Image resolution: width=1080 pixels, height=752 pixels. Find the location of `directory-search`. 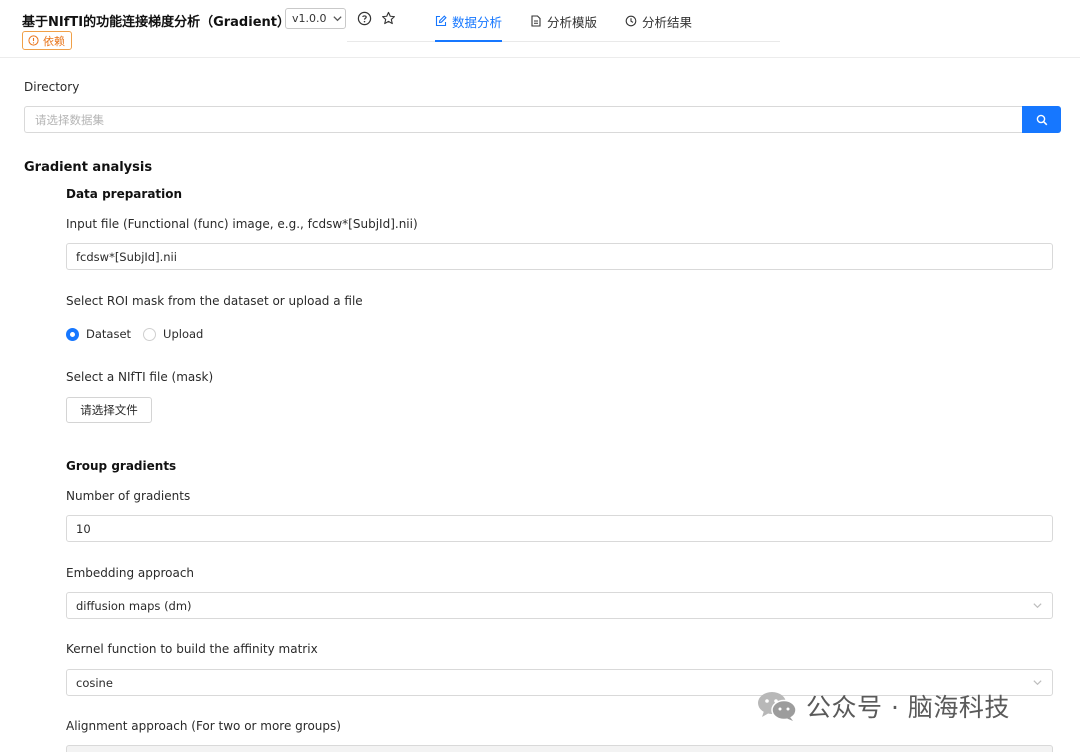

directory-search is located at coordinates (542, 119).